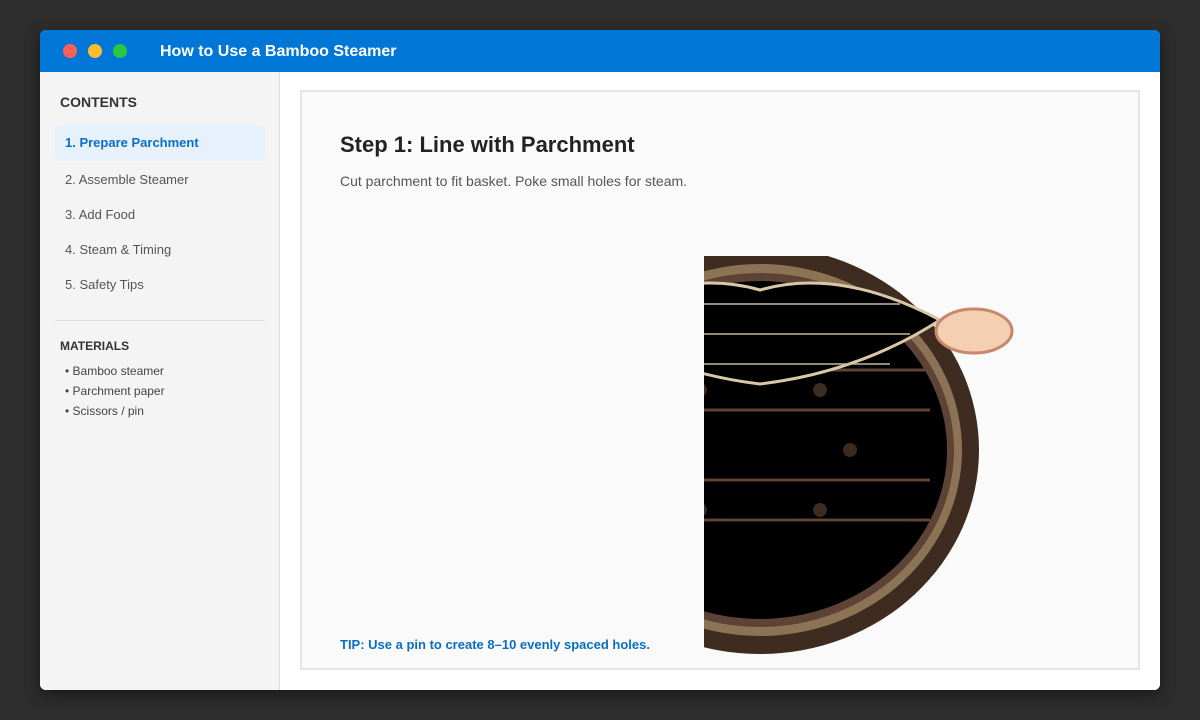  What do you see at coordinates (859, 455) in the screenshot?
I see `steamer-parchment-illustration` at bounding box center [859, 455].